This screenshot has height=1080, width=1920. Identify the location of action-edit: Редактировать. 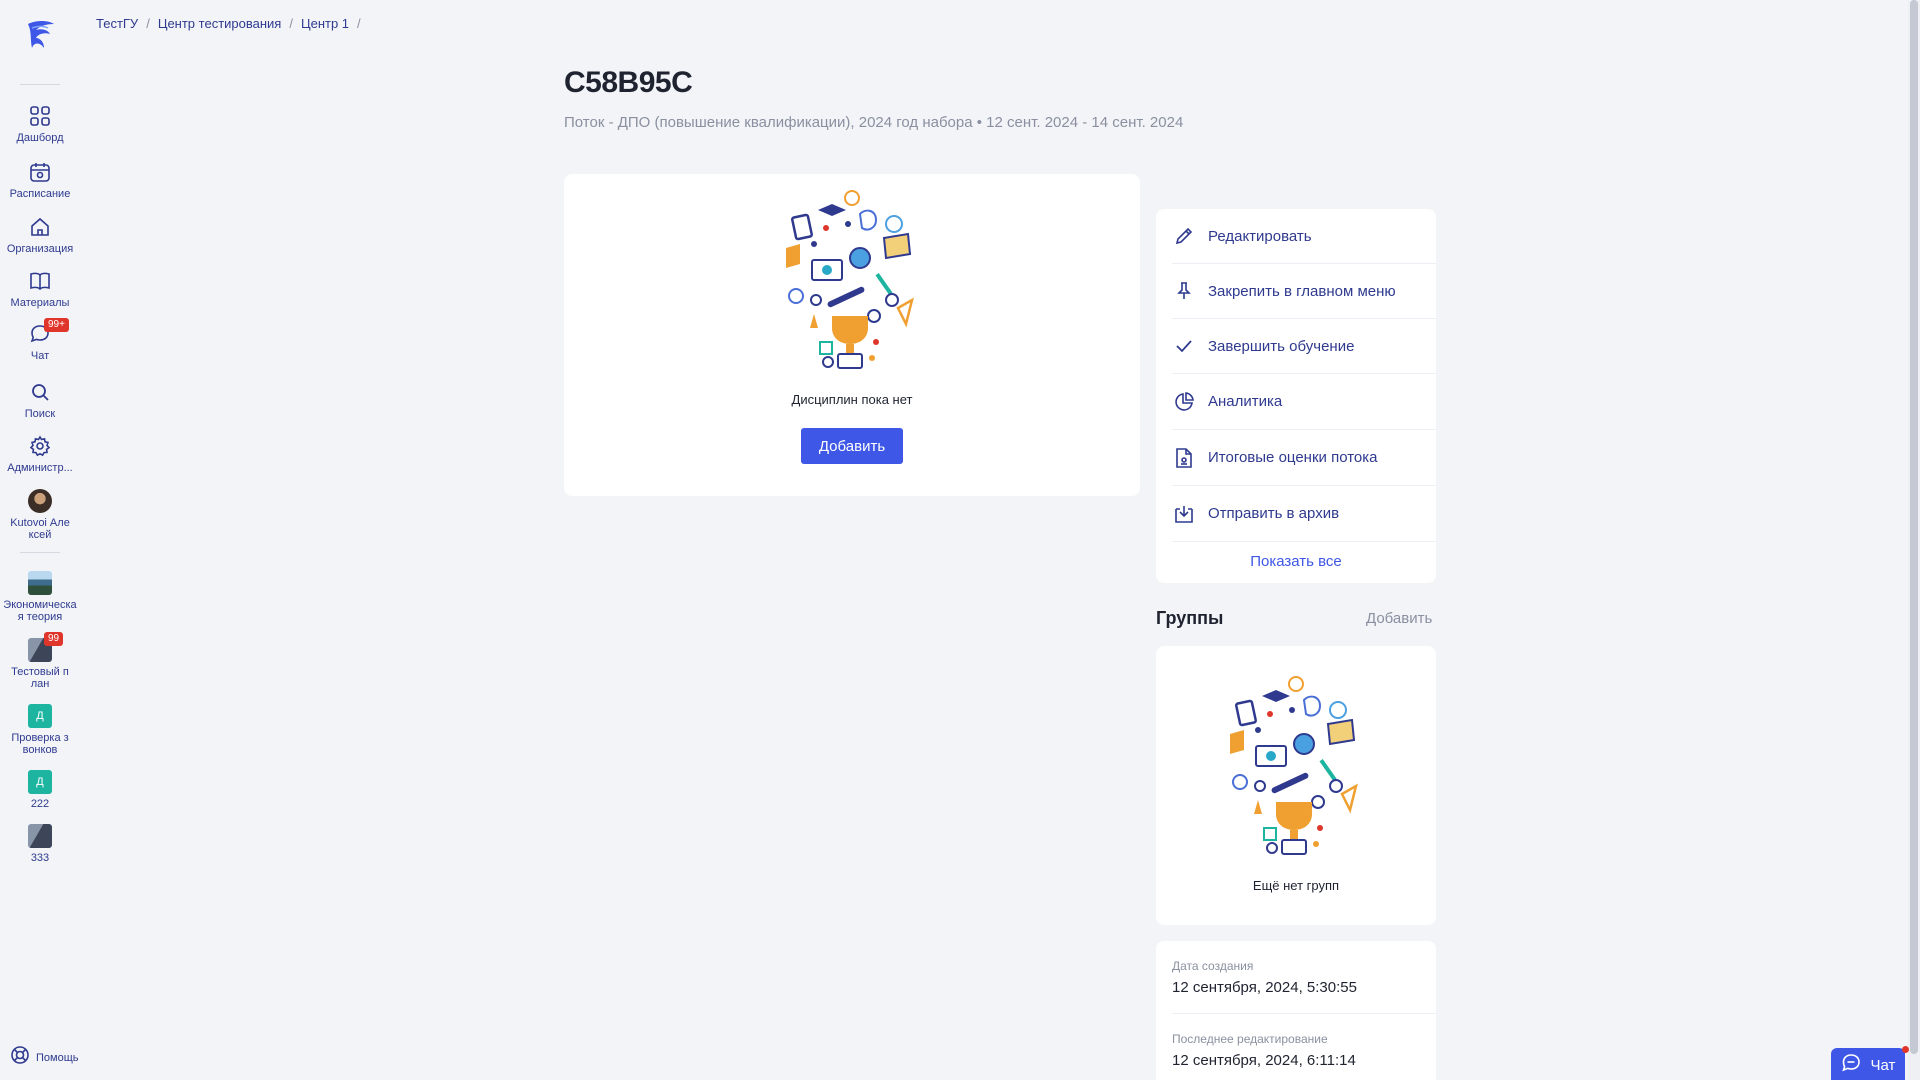
(1304, 236).